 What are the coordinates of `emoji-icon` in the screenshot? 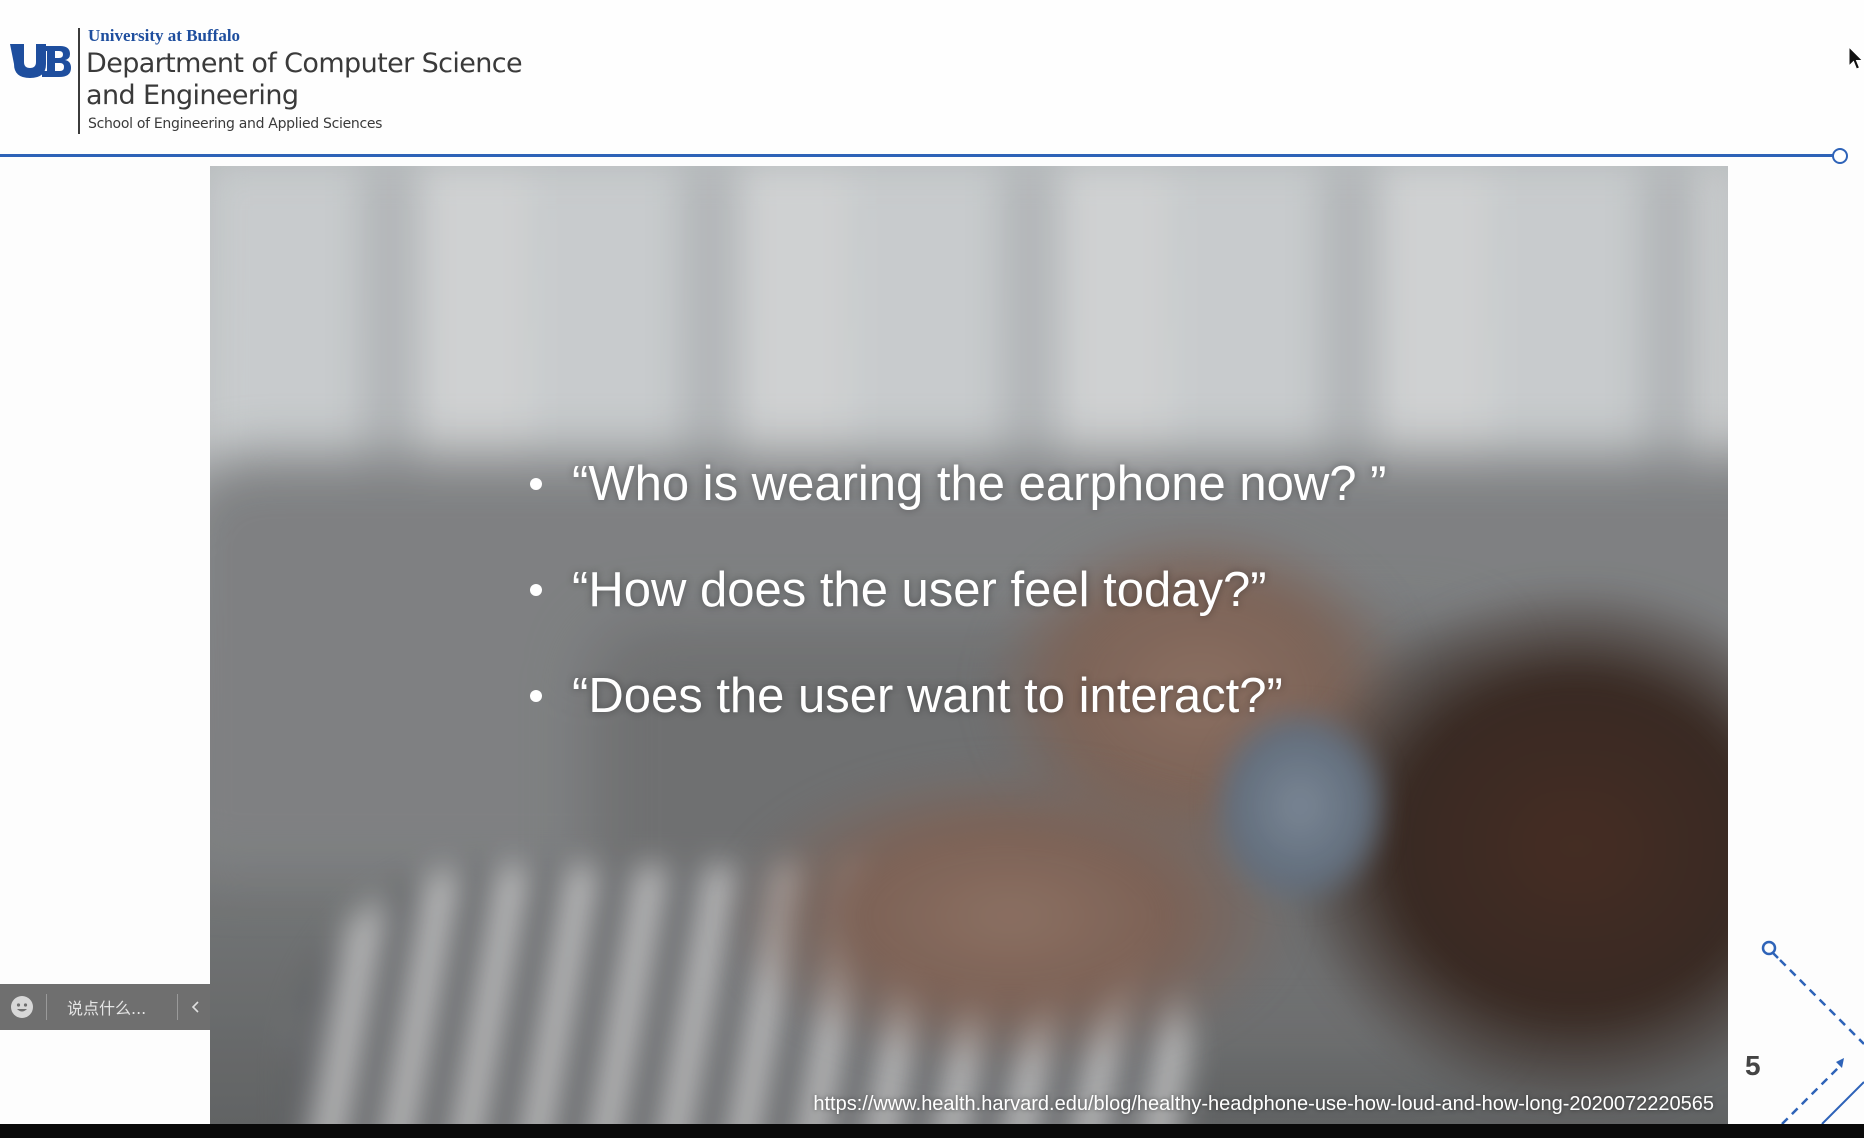 It's located at (22, 1007).